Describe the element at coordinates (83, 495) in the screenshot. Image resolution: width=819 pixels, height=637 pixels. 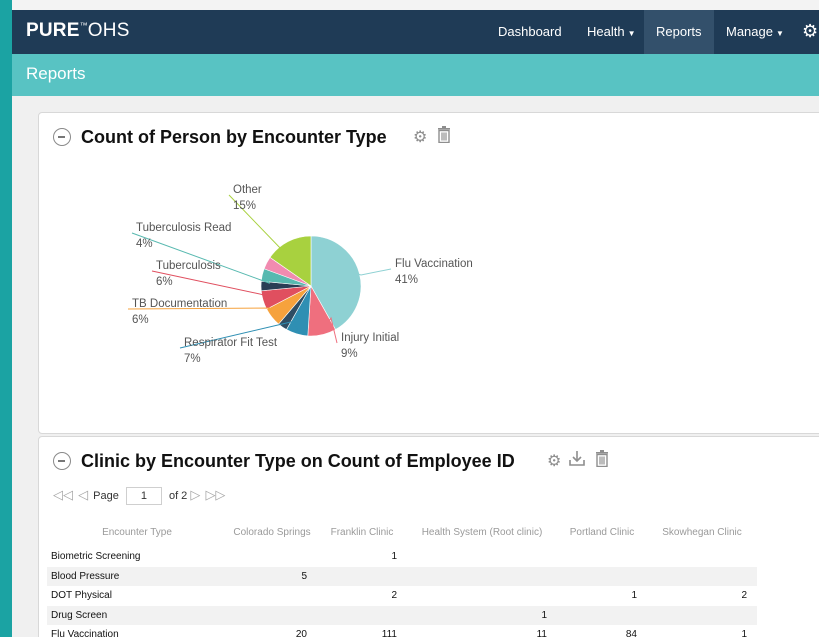
I see `prev-page-icon: ◁` at that location.